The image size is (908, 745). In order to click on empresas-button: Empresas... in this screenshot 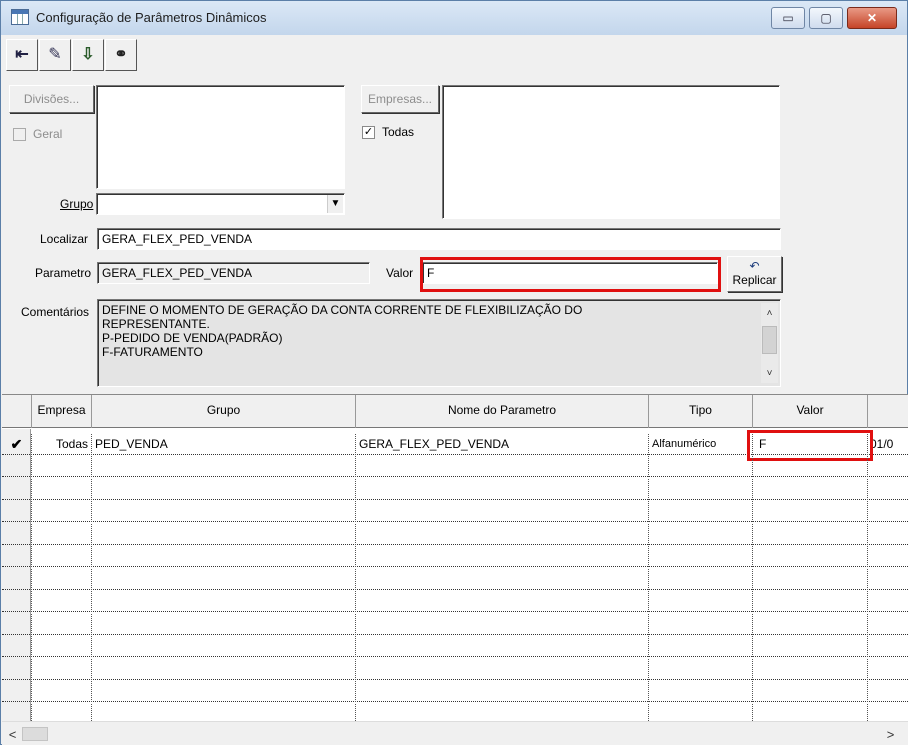, I will do `click(400, 99)`.